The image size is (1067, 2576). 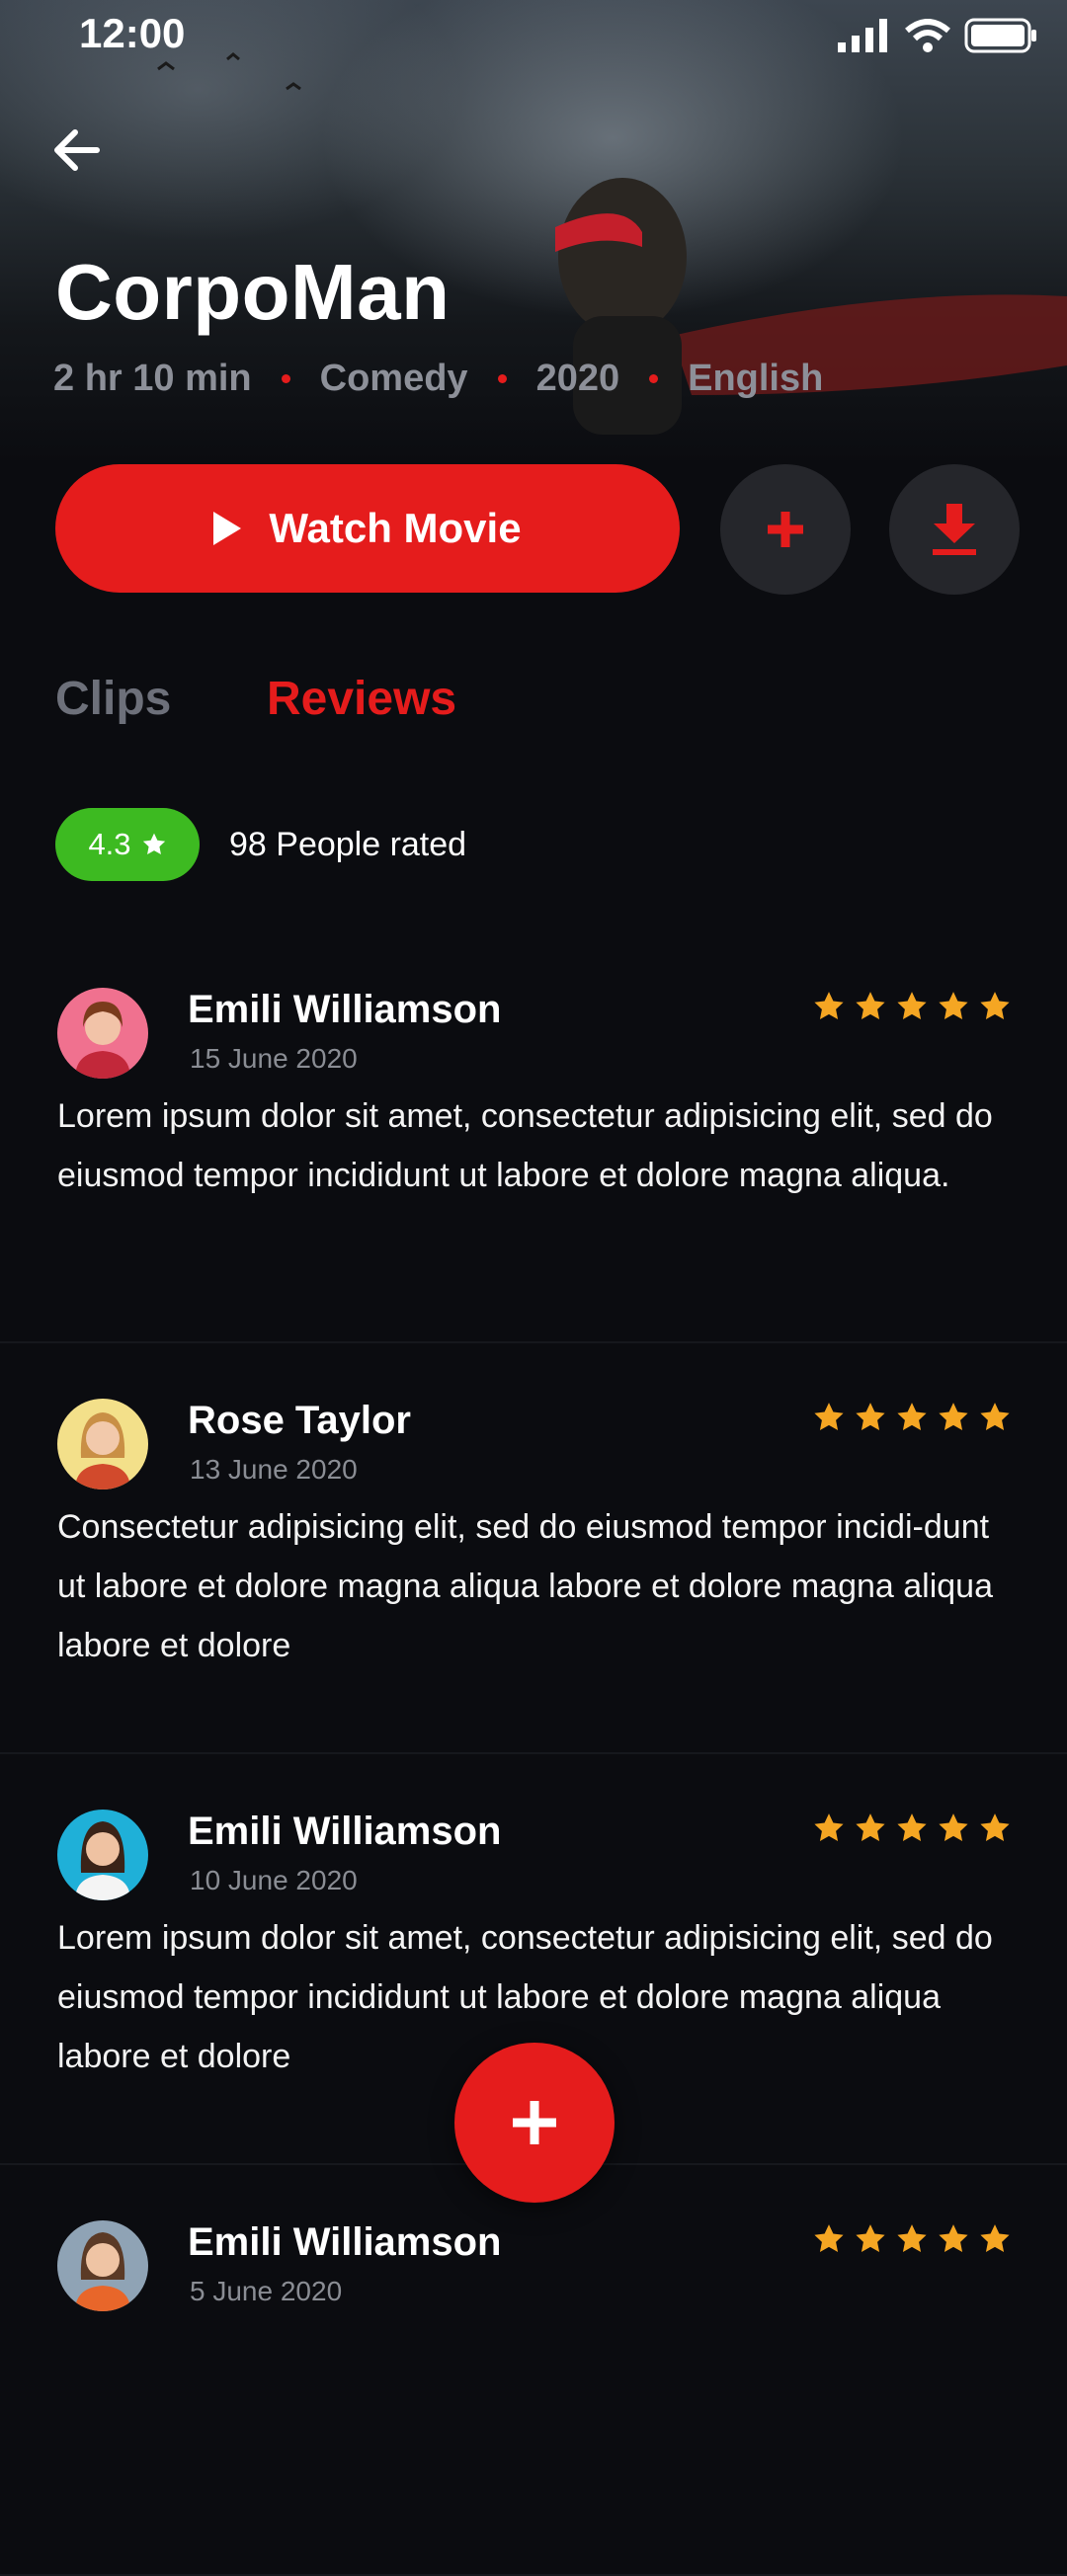 What do you see at coordinates (299, 1420) in the screenshot?
I see `reviewer-name: Rose Taylor` at bounding box center [299, 1420].